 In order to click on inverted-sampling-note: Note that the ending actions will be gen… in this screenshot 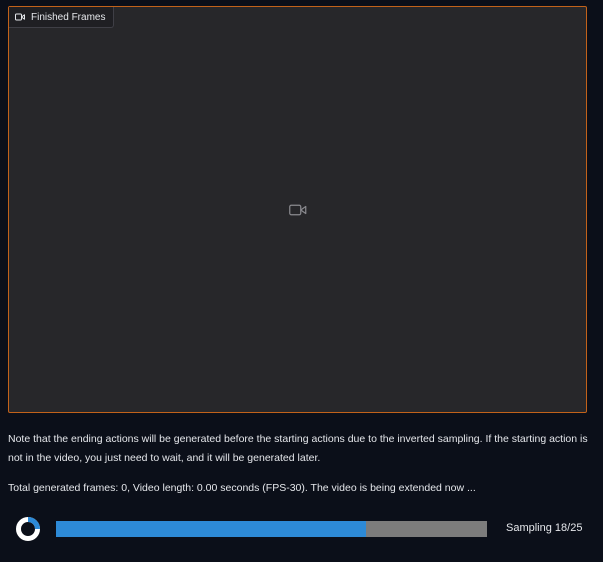, I will do `click(298, 448)`.